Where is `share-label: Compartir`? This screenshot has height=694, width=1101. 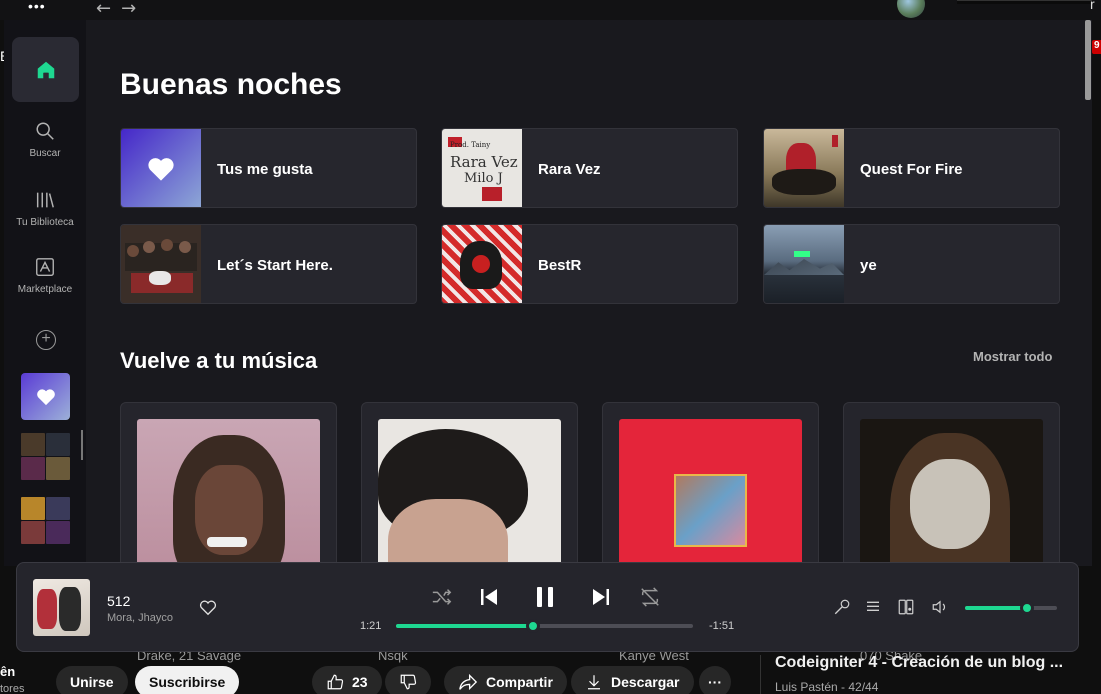
share-label: Compartir is located at coordinates (519, 682).